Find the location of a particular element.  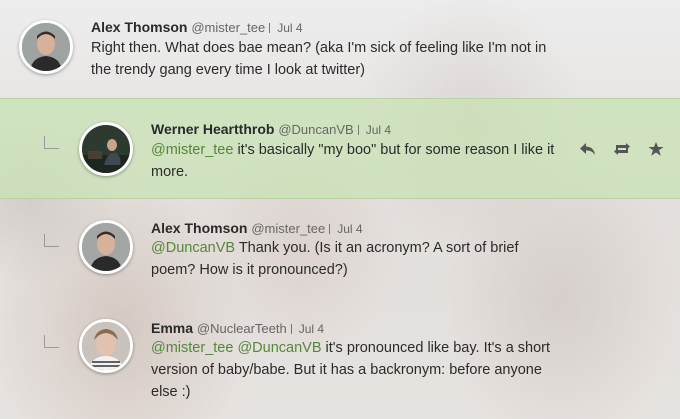

tweet-header: Emma @NuclearTeeth Jul 4 is located at coordinates (237, 328).